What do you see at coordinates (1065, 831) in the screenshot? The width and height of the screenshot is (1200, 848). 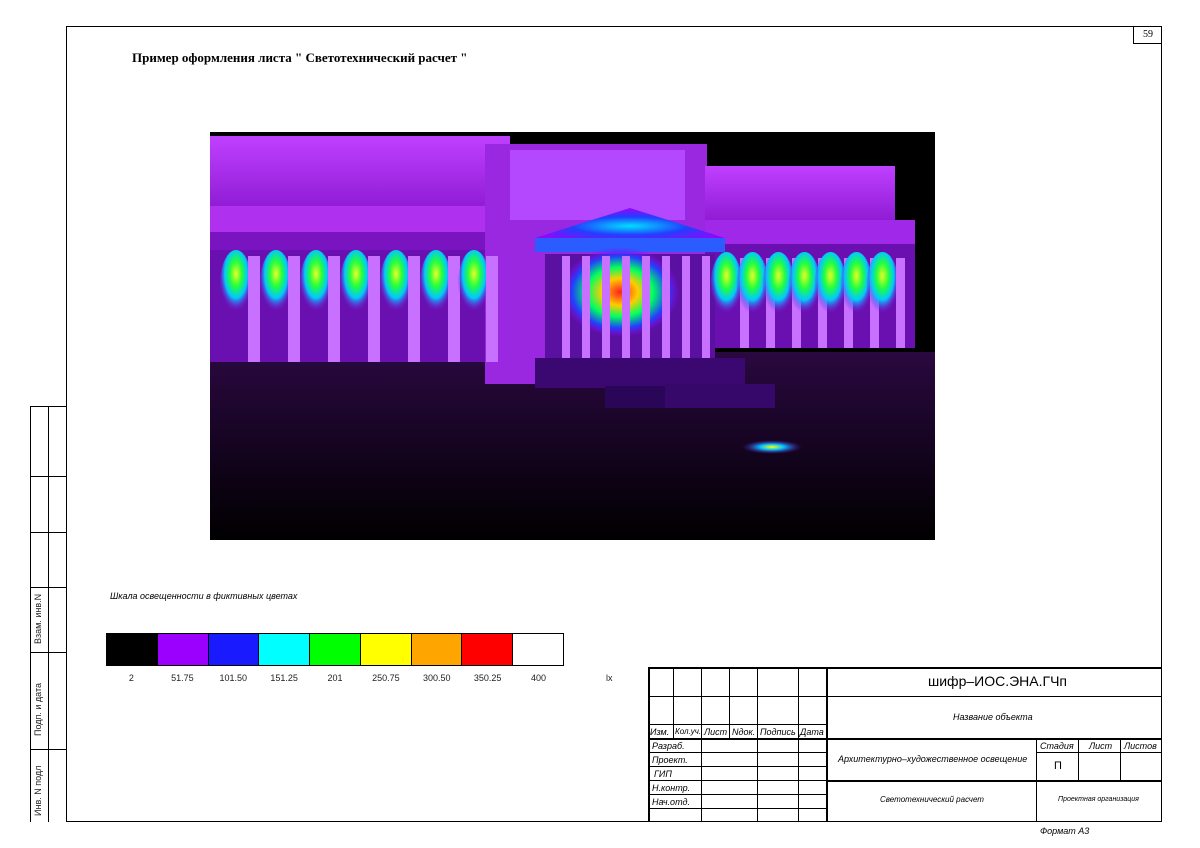 I see `sheet-format: Формат А3` at bounding box center [1065, 831].